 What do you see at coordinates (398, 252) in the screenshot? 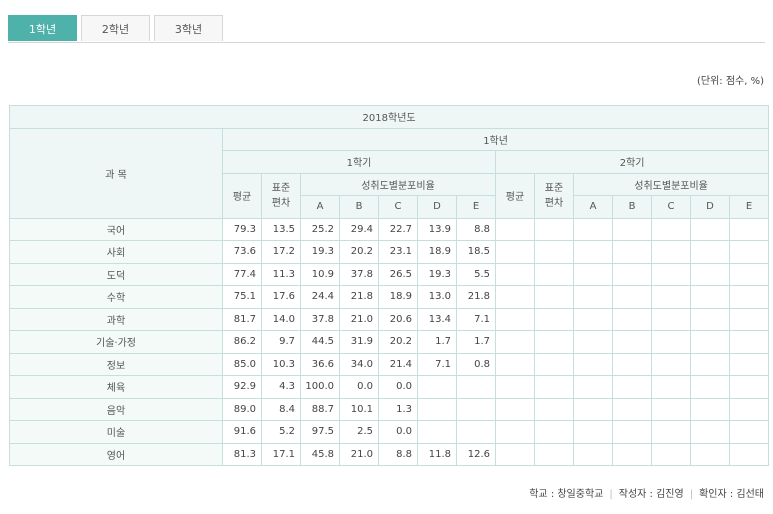
I see `s1-value-cell: 23.1` at bounding box center [398, 252].